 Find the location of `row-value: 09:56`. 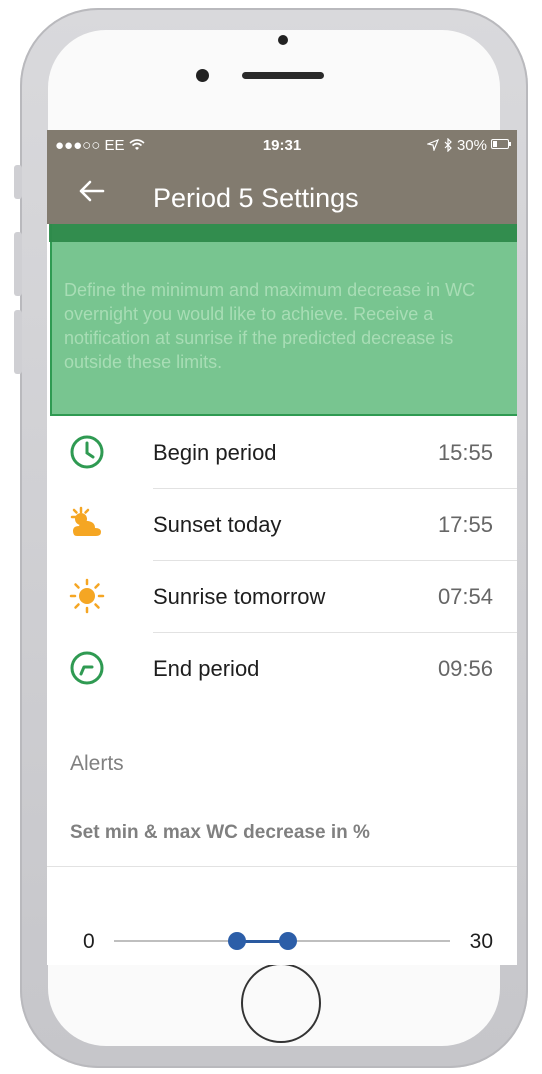

row-value: 09:56 is located at coordinates (465, 668).